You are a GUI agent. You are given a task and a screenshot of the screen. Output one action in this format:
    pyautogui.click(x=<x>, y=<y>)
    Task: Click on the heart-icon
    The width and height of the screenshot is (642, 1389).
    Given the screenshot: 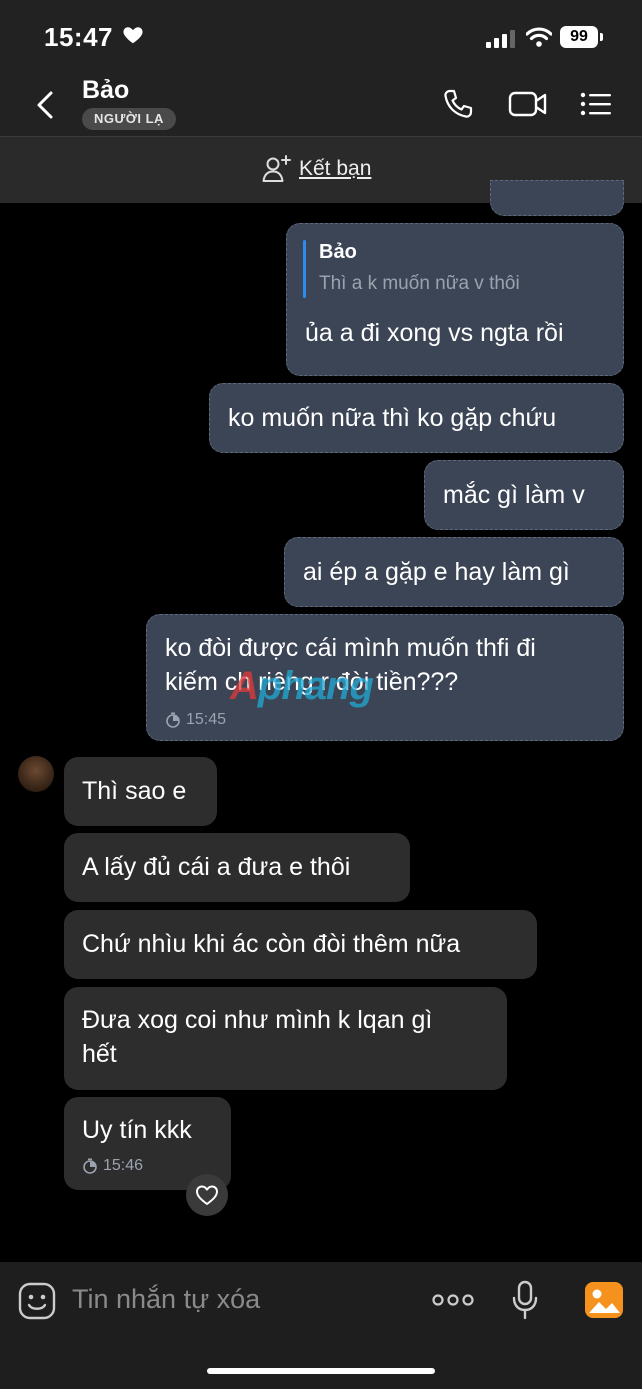 What is the action you would take?
    pyautogui.click(x=133, y=35)
    